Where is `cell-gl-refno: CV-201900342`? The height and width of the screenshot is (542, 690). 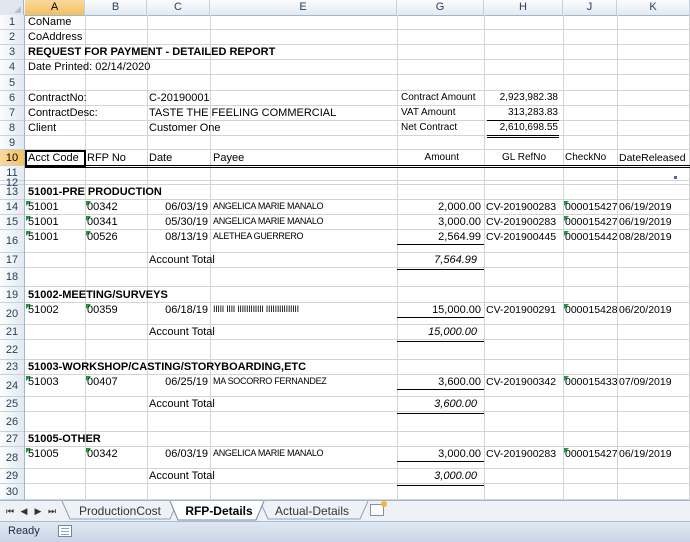
cell-gl-refno: CV-201900342 is located at coordinates (521, 382).